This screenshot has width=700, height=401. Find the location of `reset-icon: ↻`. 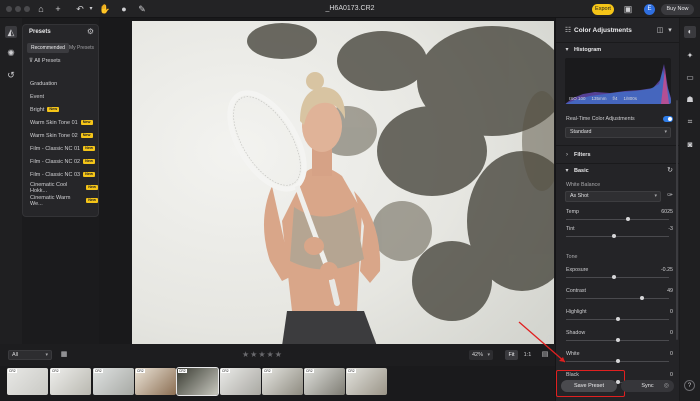

reset-icon: ↻ is located at coordinates (670, 171).